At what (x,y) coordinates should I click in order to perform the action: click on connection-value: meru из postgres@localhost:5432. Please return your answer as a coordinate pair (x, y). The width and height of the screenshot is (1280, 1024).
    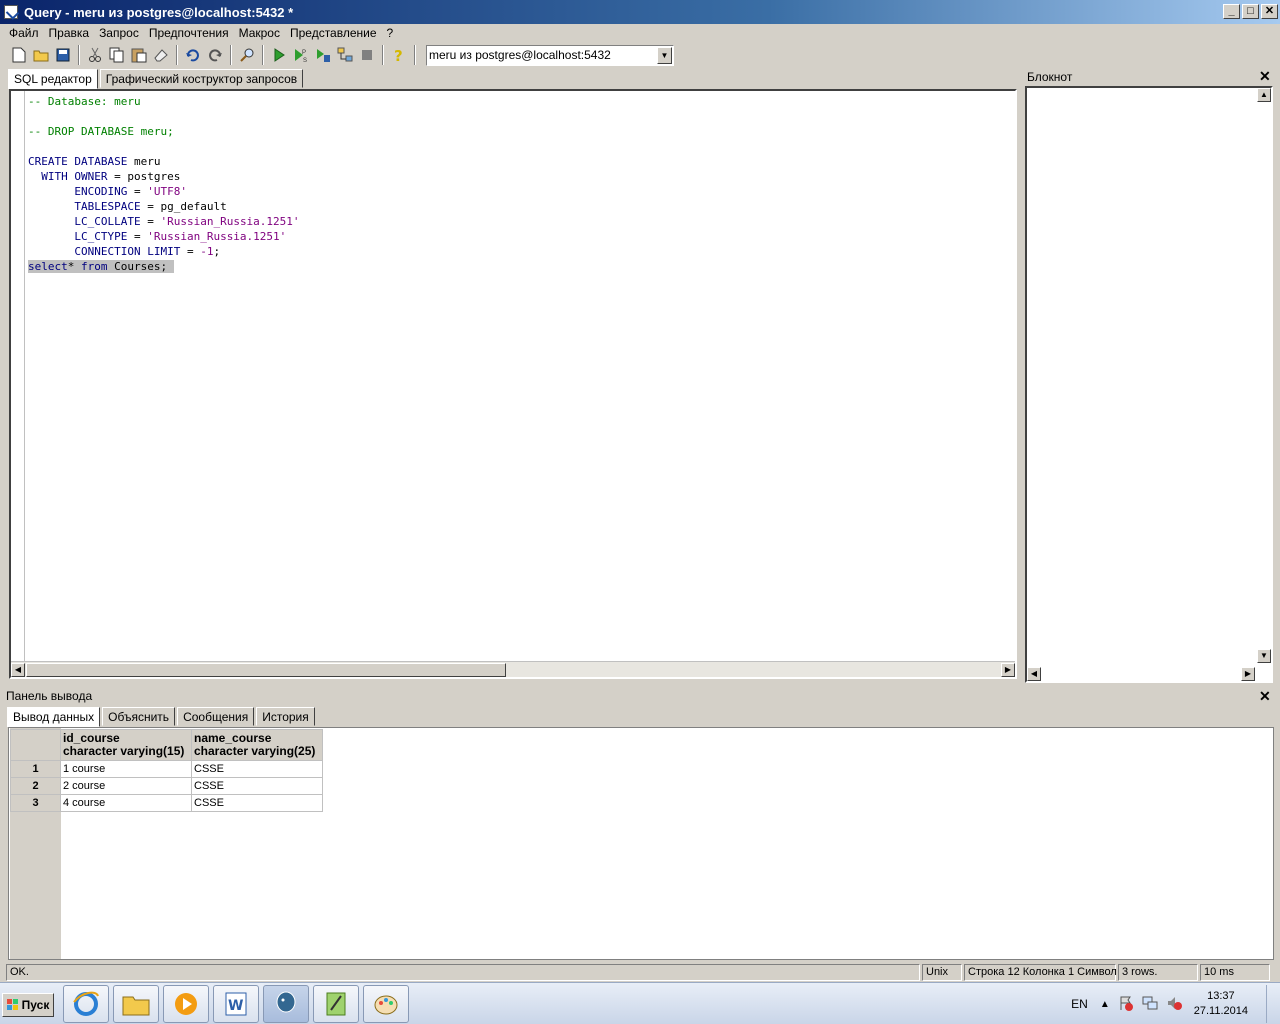
    Looking at the image, I should click on (520, 55).